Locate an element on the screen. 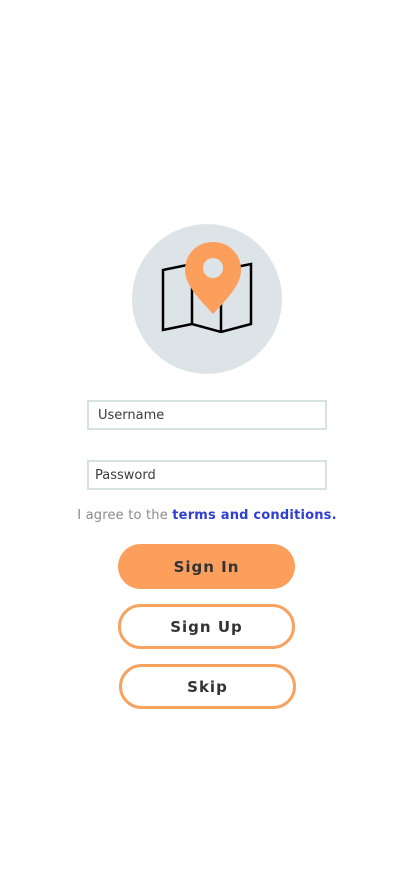  terms-link: terms and conditions. is located at coordinates (254, 515).